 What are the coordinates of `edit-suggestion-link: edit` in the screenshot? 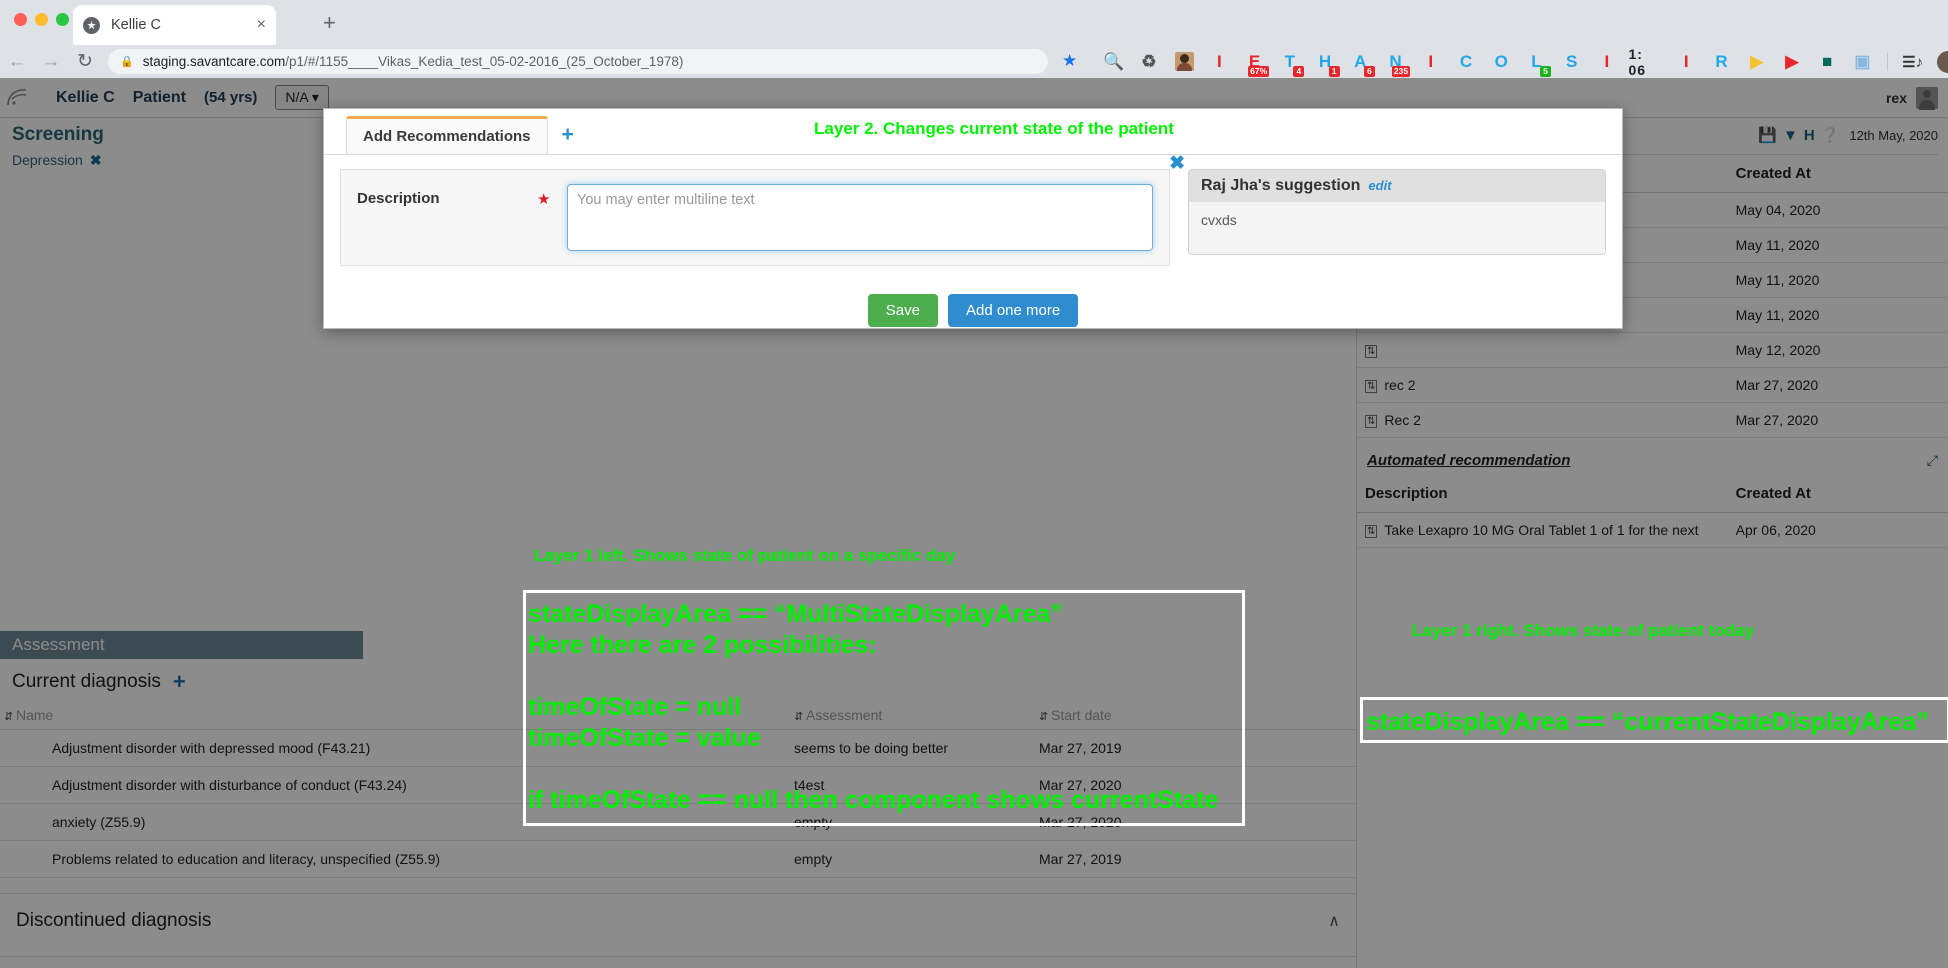 It's located at (1379, 185).